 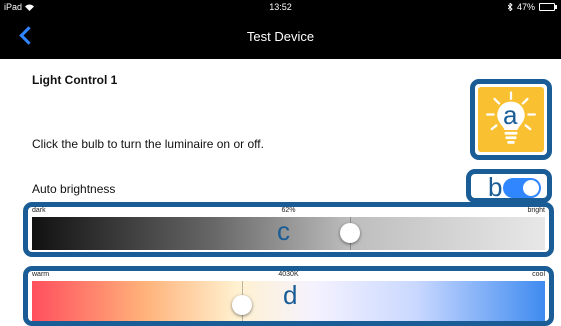 What do you see at coordinates (74, 189) in the screenshot?
I see `auto-brightness-label: Auto brightness` at bounding box center [74, 189].